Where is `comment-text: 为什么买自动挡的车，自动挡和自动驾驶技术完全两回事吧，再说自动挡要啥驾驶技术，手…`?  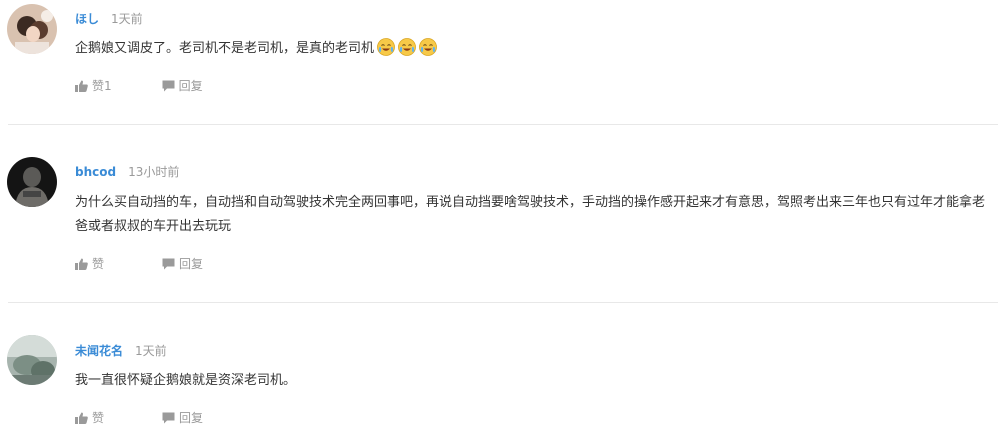 comment-text: 为什么买自动挡的车，自动挡和自动驾驶技术完全两回事吧，再说自动挡要啥驾驶技术，手… is located at coordinates (530, 214).